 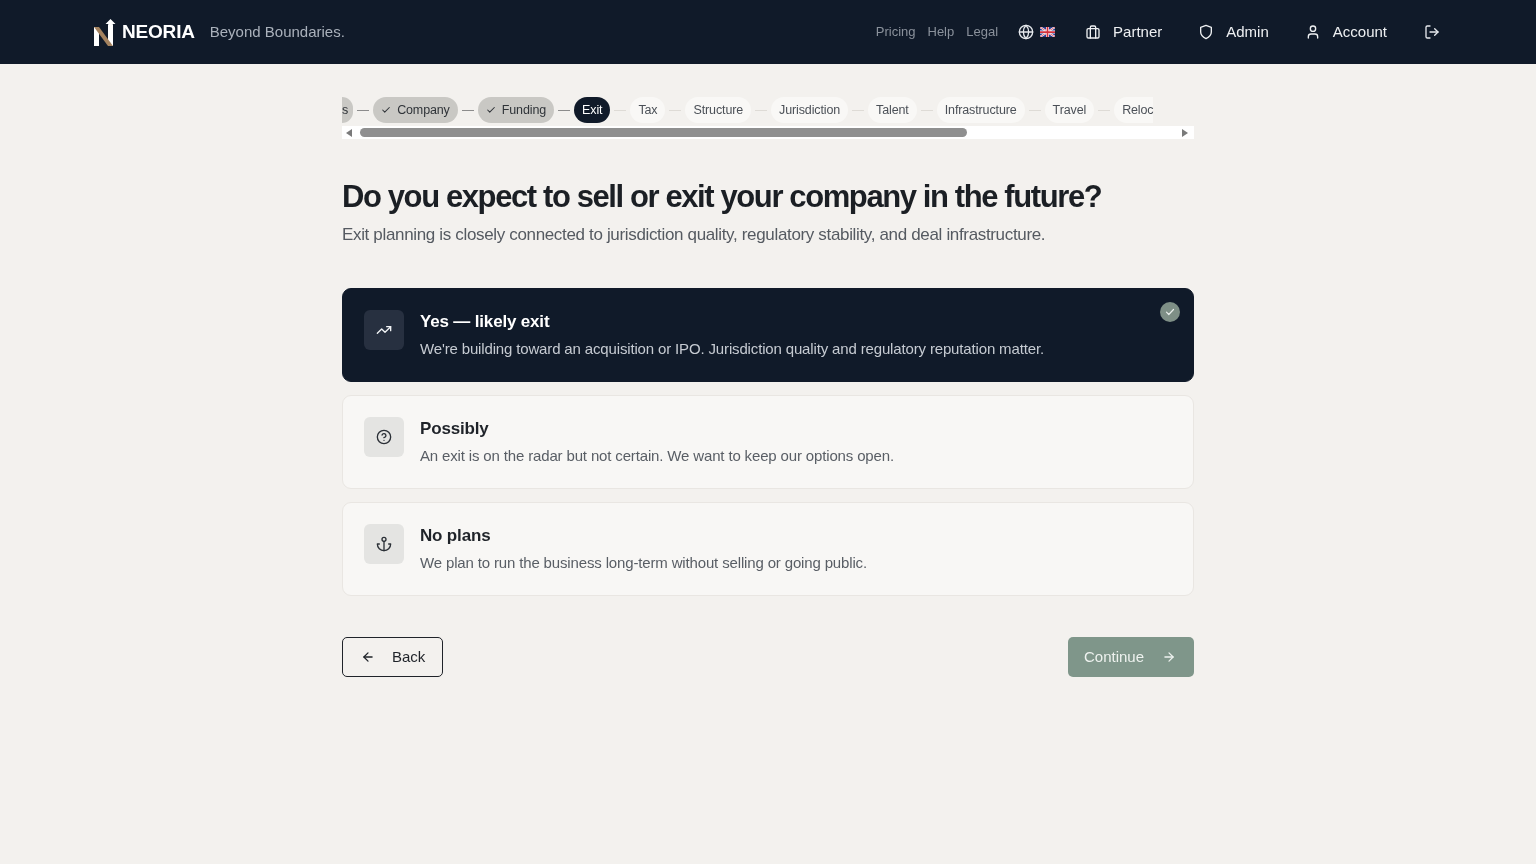 What do you see at coordinates (718, 110) in the screenshot?
I see `step-tab: Structure` at bounding box center [718, 110].